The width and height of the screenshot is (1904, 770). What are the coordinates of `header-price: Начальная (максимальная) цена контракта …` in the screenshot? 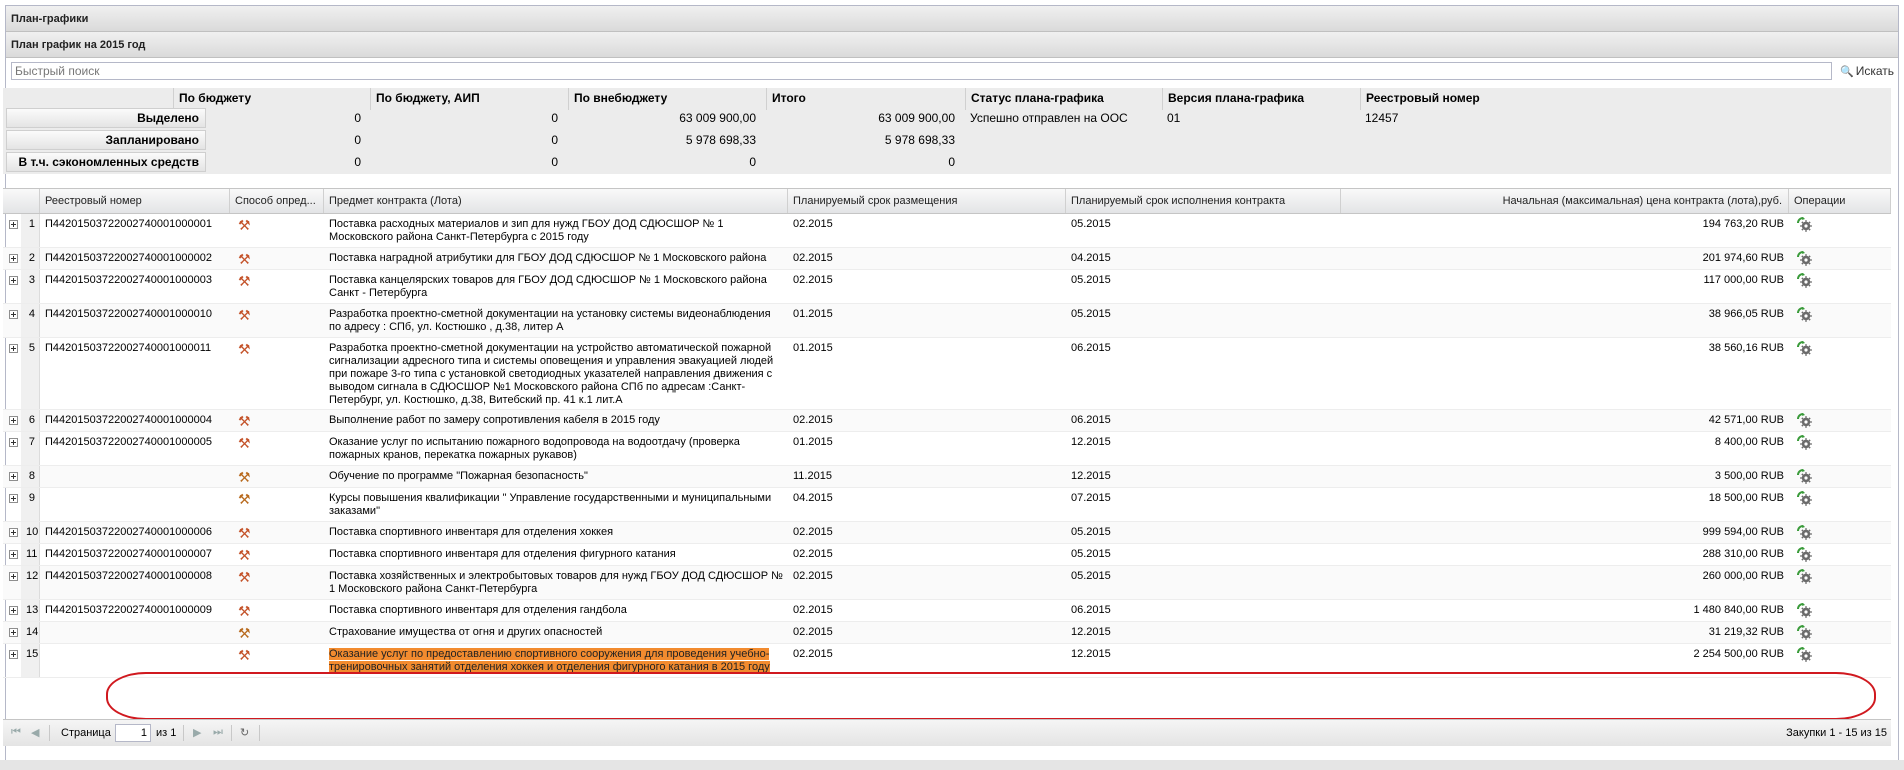 It's located at (1565, 201).